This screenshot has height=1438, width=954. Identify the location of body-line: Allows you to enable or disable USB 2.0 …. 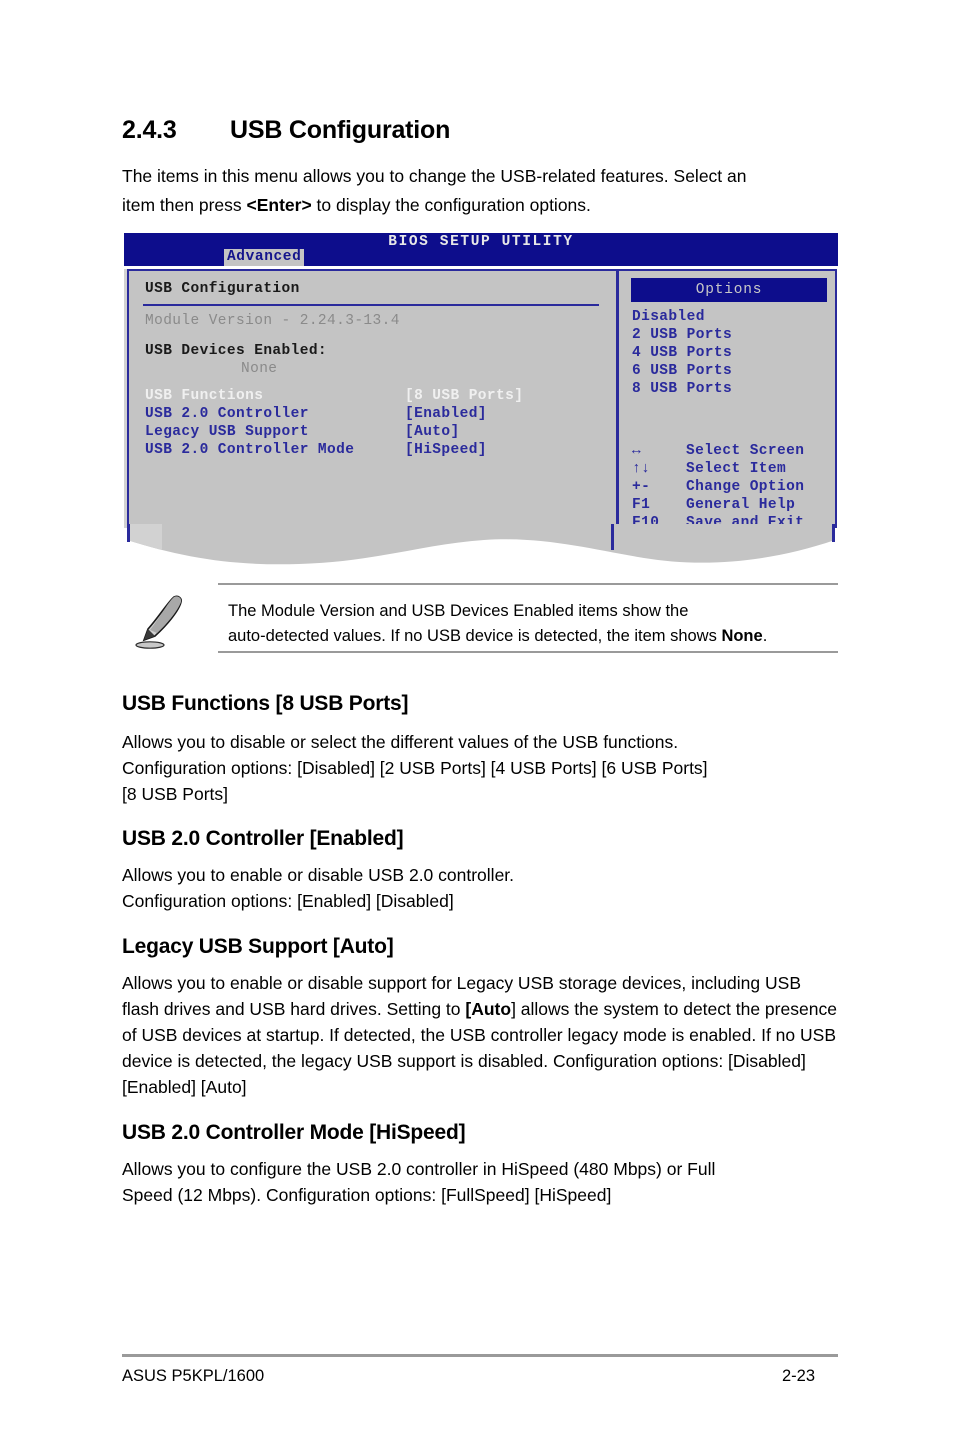
(318, 875).